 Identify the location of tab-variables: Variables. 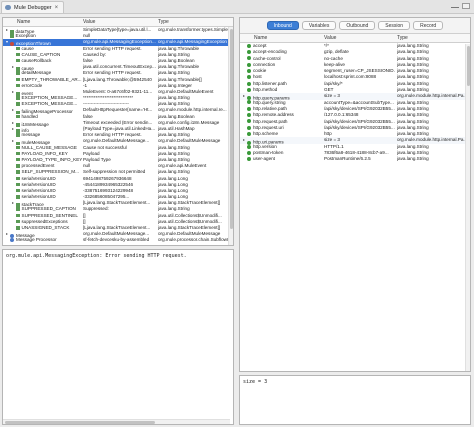
(319, 25).